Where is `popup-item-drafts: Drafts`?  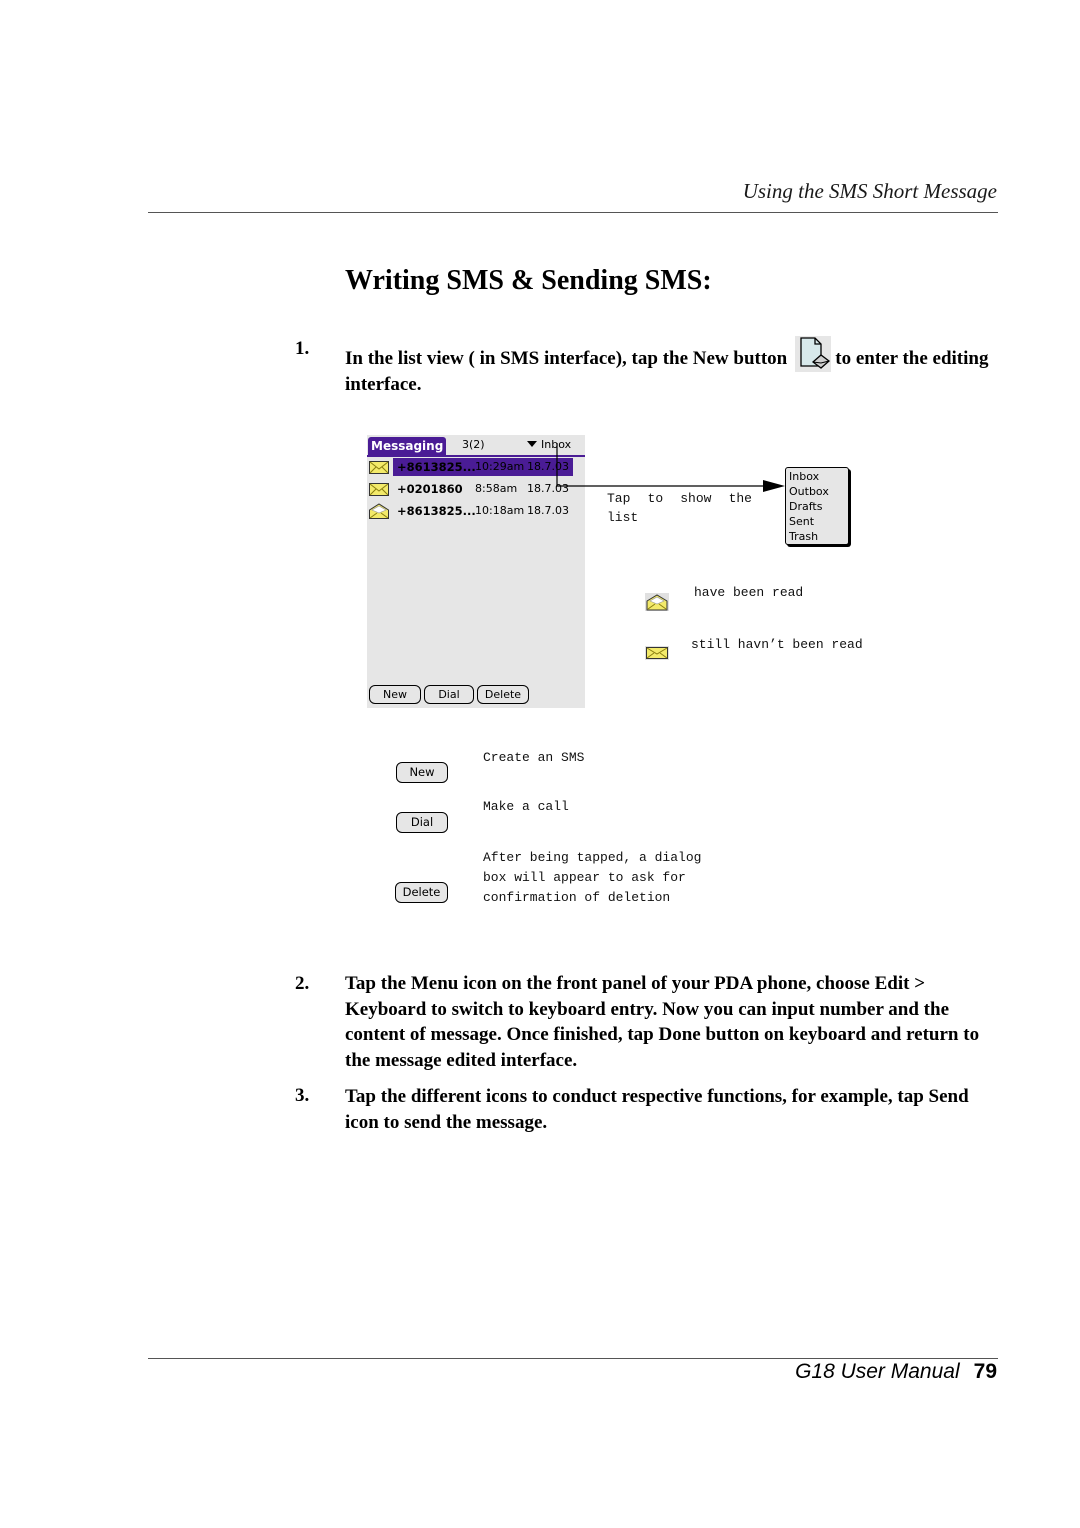
popup-item-drafts: Drafts is located at coordinates (817, 506).